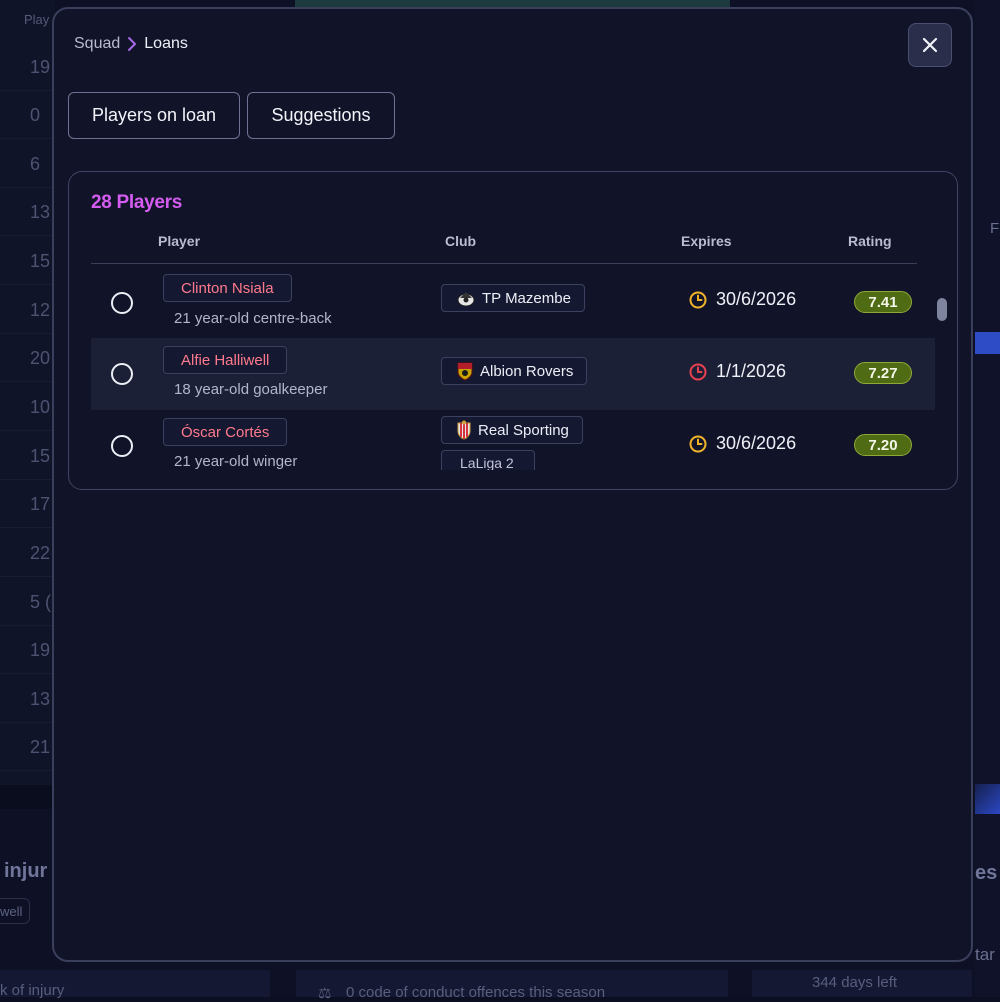  I want to click on club-chip: TP Mazembe, so click(513, 298).